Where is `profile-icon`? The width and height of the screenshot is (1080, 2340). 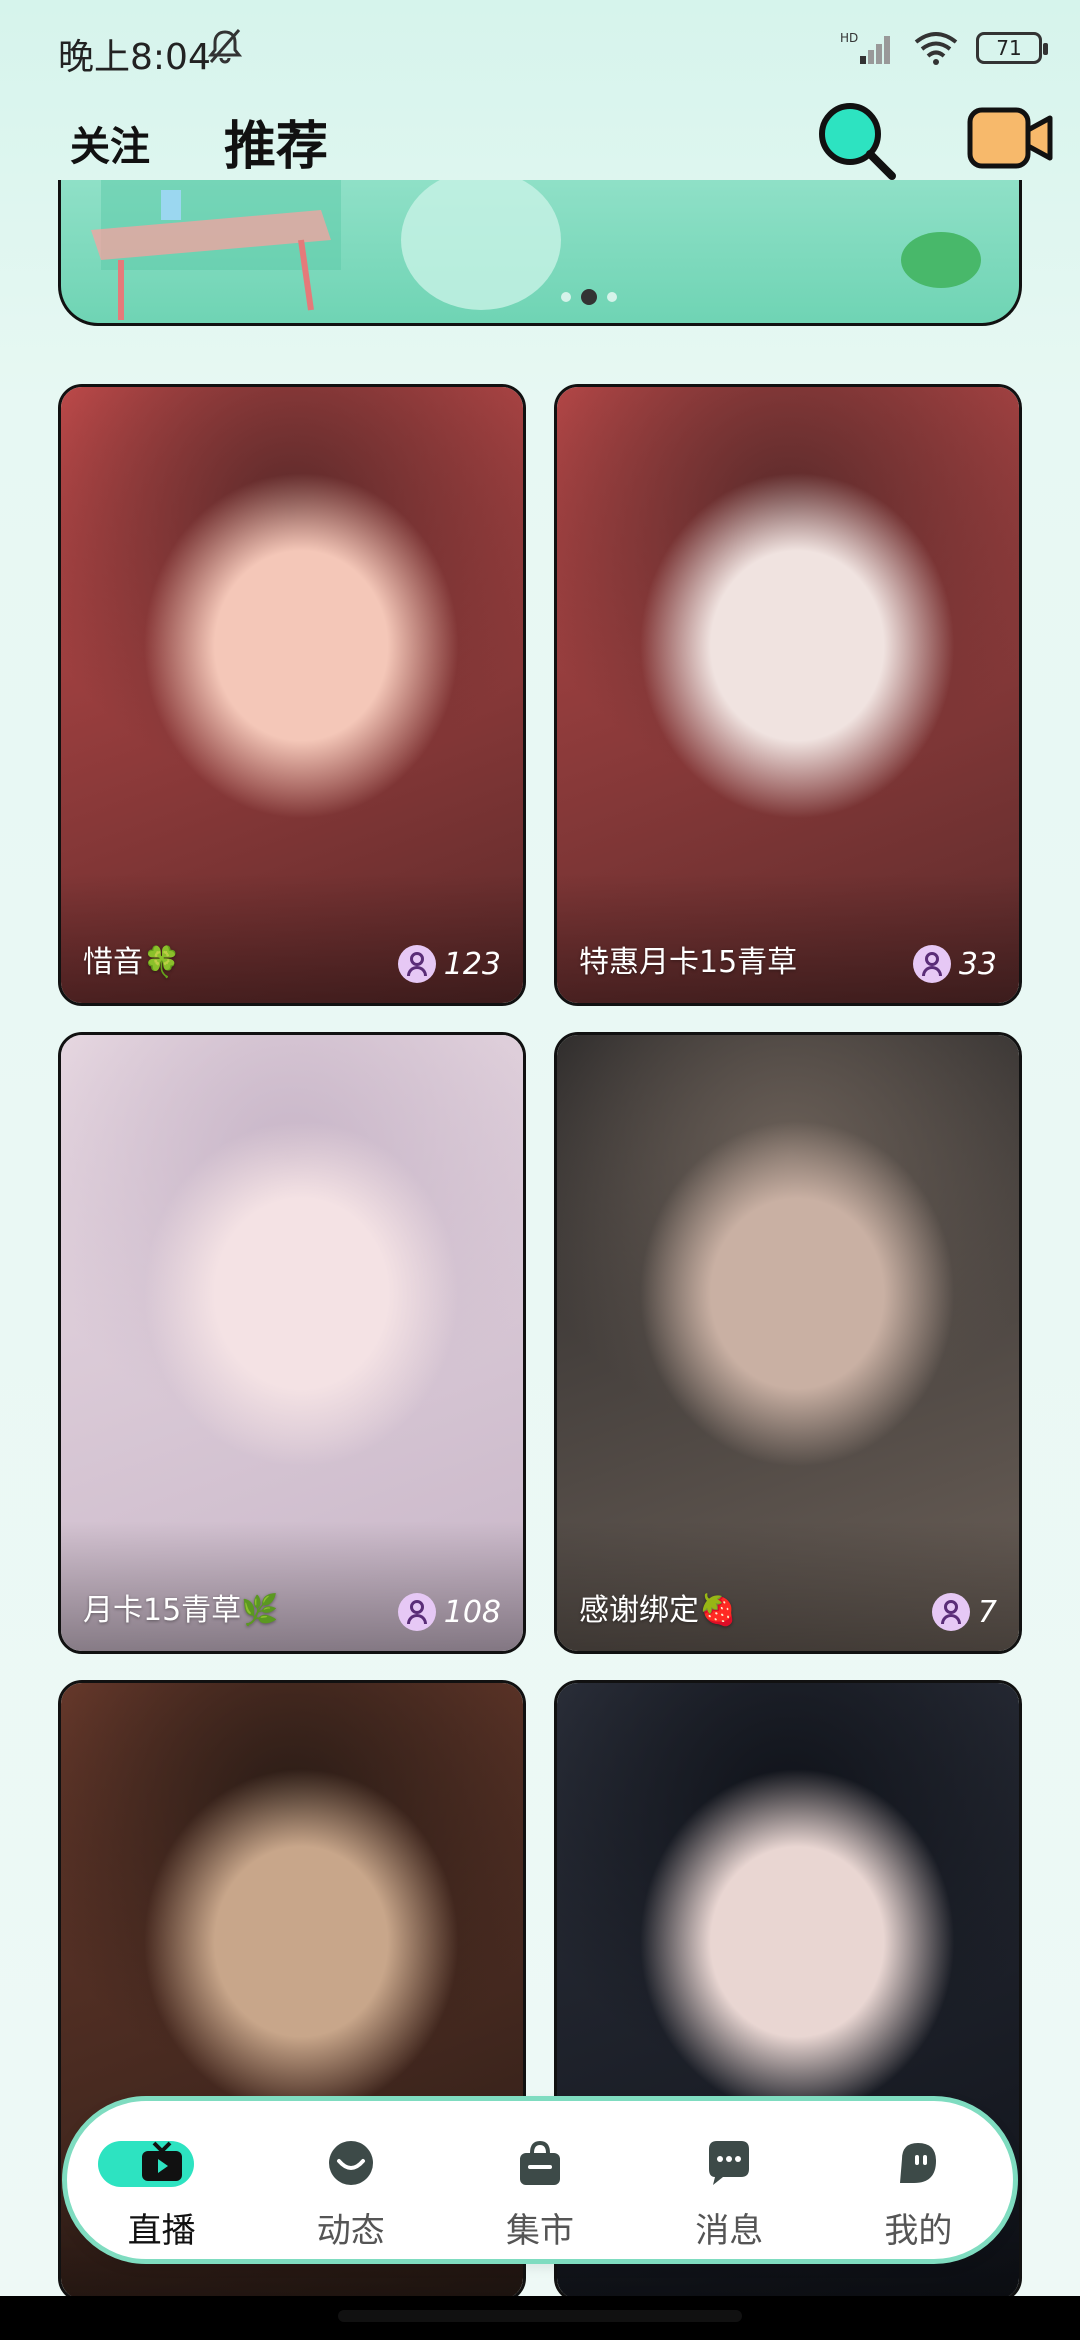
profile-icon is located at coordinates (918, 2163).